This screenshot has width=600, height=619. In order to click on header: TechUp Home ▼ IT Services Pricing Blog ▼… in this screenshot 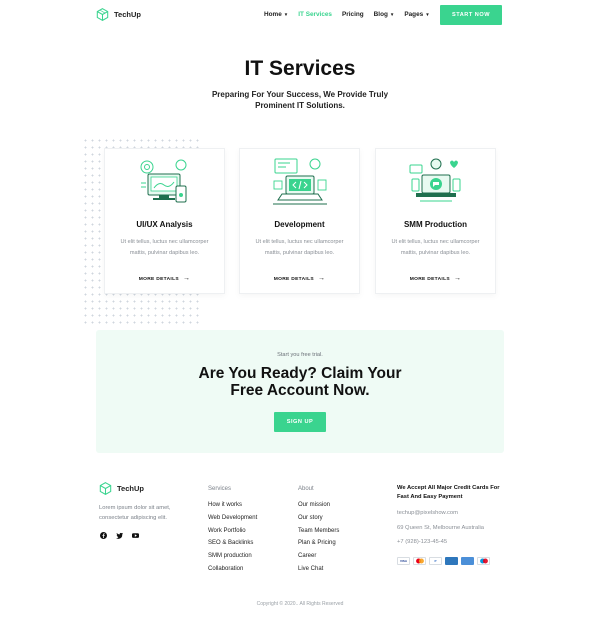, I will do `click(300, 15)`.